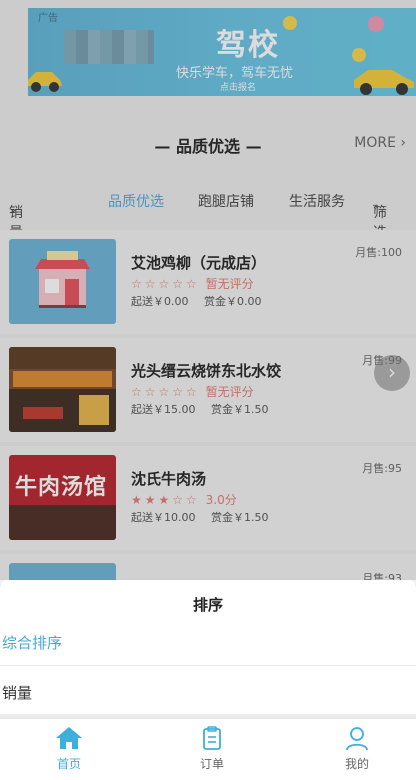 This screenshot has height=780, width=416. I want to click on nav-orders: 订单, so click(212, 749).